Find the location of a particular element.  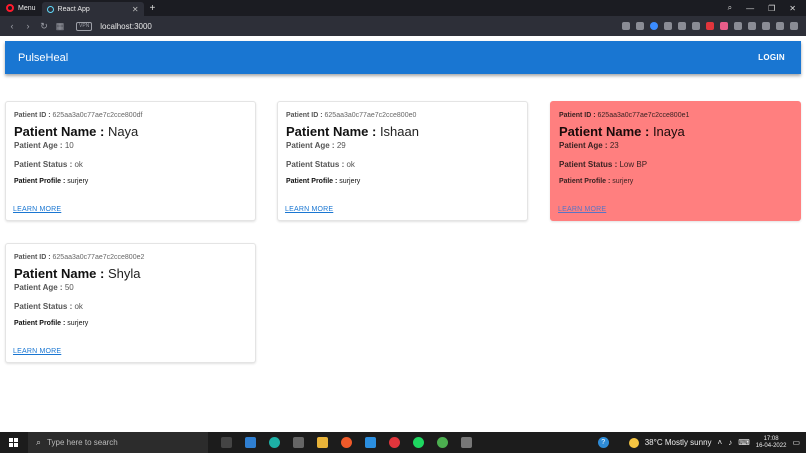

camera-icon is located at coordinates (640, 26).